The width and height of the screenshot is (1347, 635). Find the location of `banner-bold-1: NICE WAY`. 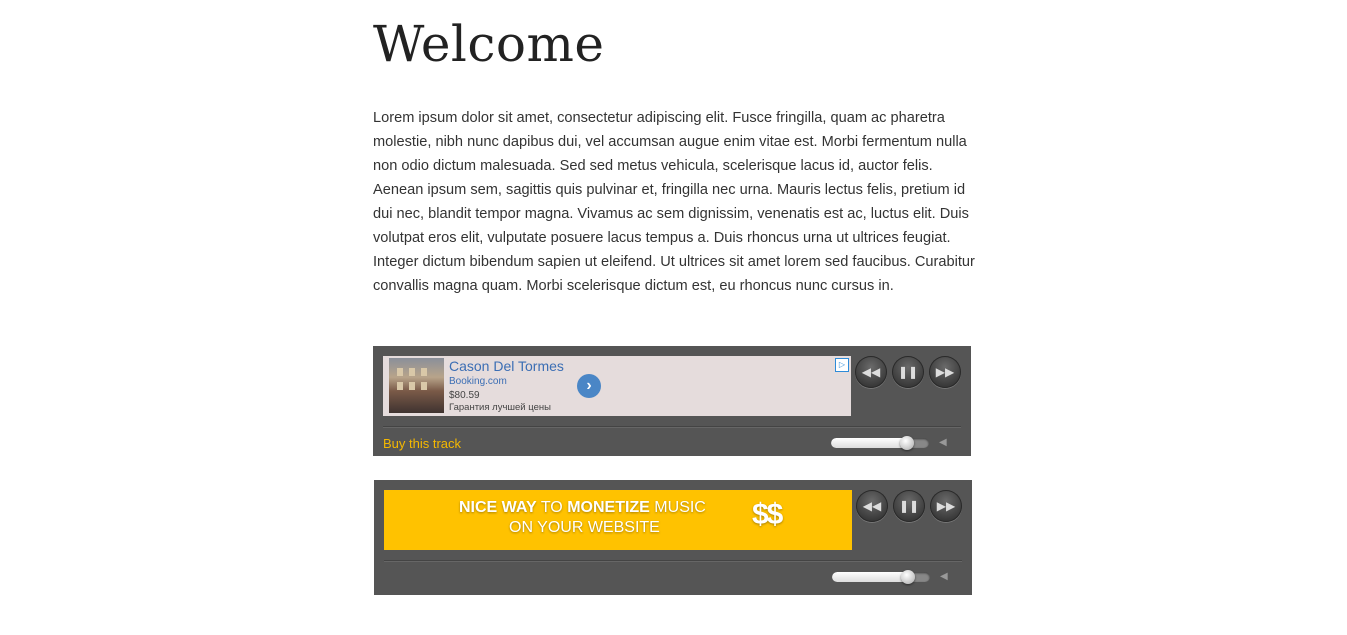

banner-bold-1: NICE WAY is located at coordinates (498, 507).